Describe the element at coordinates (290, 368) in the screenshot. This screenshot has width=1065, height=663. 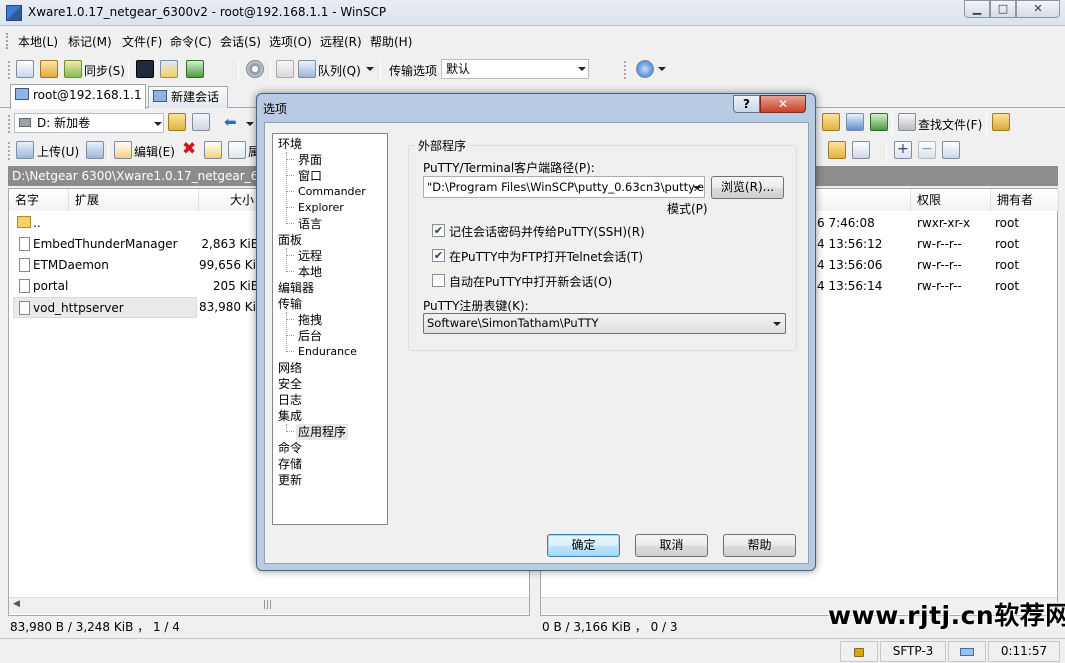
I see `tree-node-network: 网络` at that location.